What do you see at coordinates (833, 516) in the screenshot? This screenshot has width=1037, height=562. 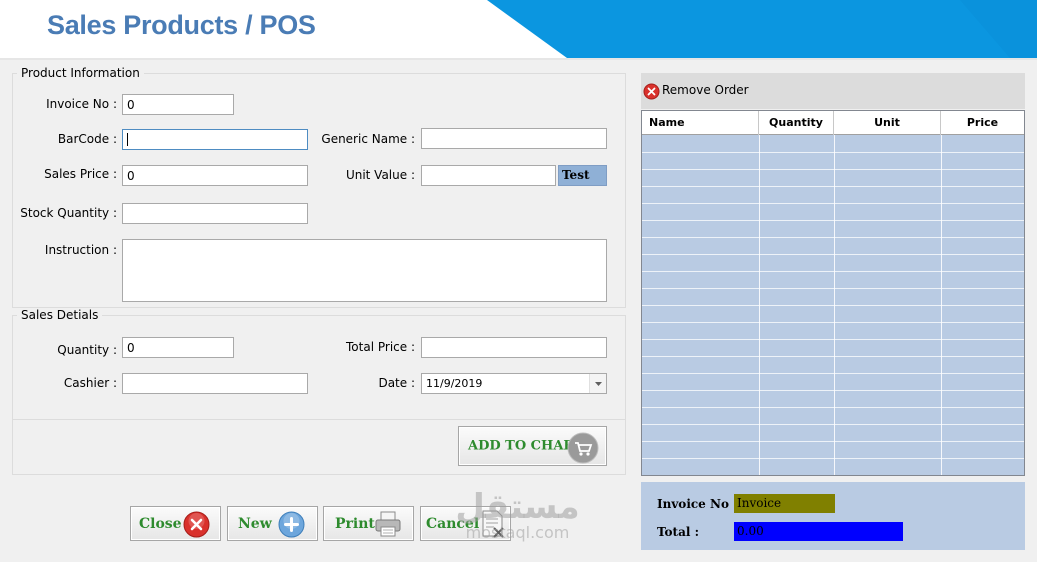 I see `summary-panel: Invoice No : Invoice Total : 0.00` at bounding box center [833, 516].